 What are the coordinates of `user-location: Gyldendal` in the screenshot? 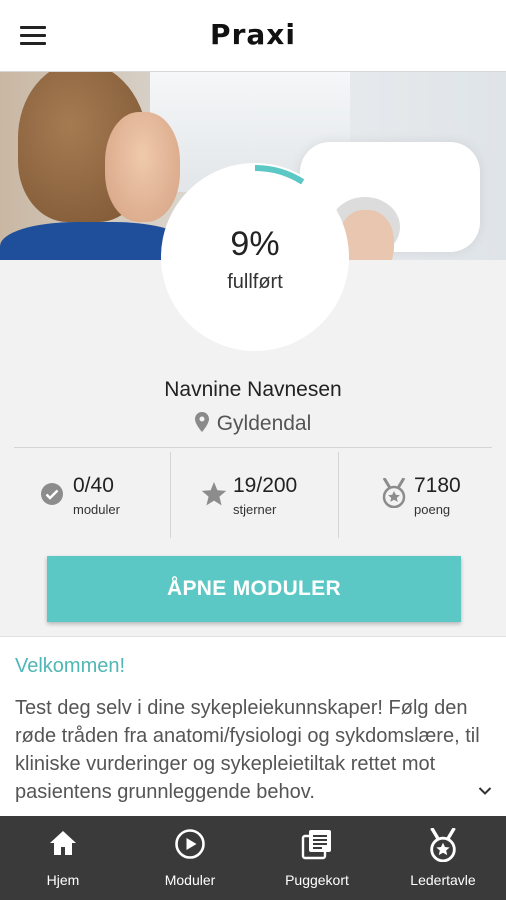 It's located at (253, 425).